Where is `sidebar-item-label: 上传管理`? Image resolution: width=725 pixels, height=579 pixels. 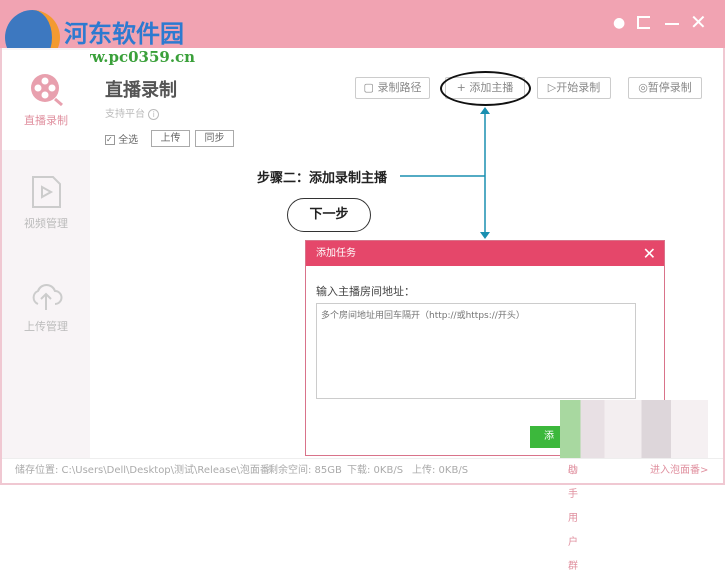 sidebar-item-label: 上传管理 is located at coordinates (46, 326).